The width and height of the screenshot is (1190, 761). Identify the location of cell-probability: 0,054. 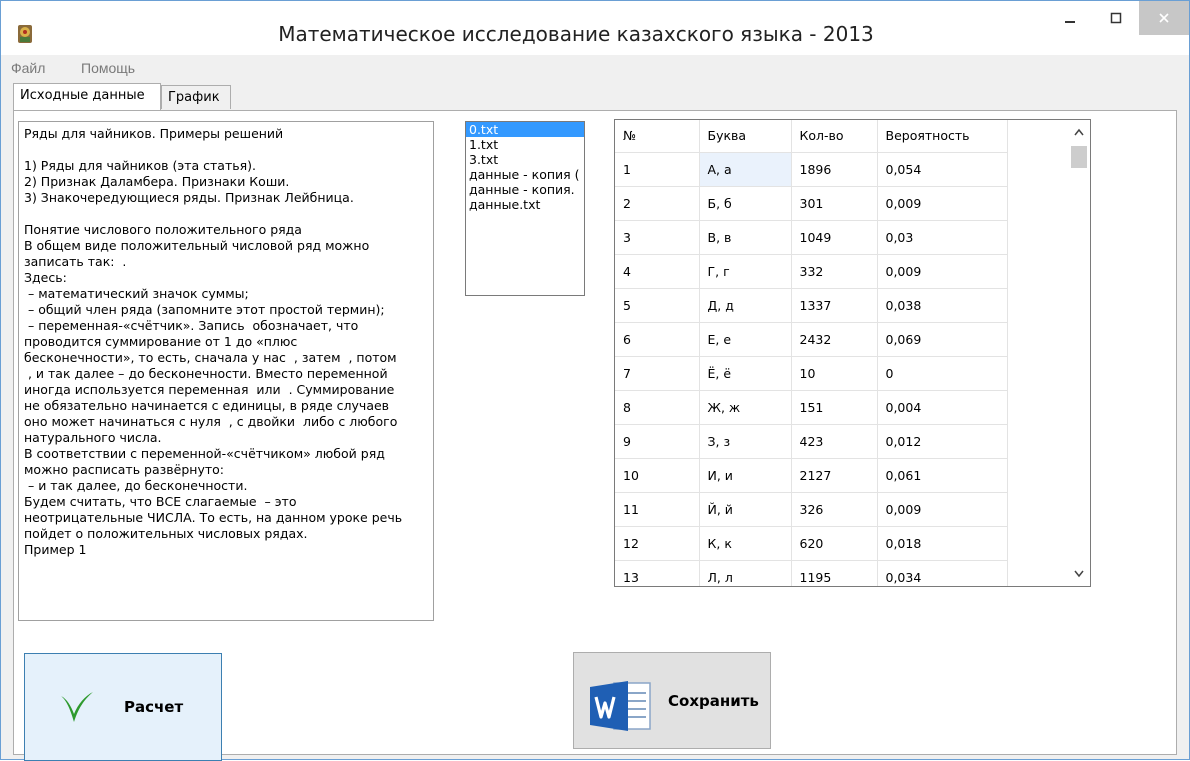
(942, 169).